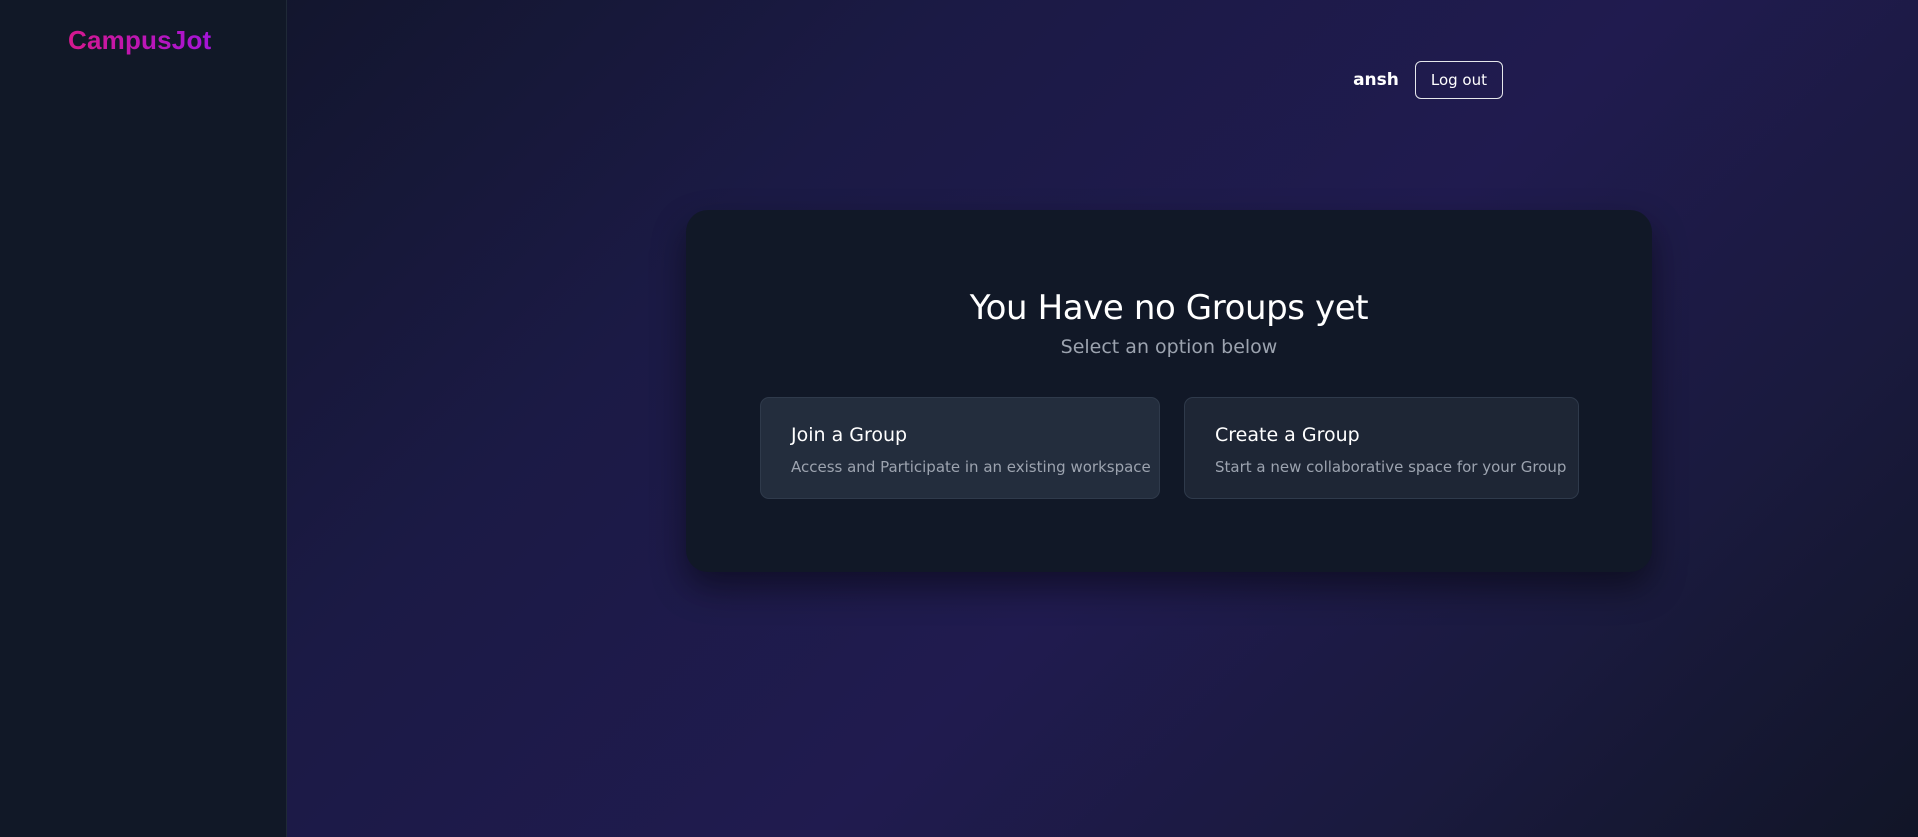  I want to click on join-group-title: Join a Group, so click(849, 435).